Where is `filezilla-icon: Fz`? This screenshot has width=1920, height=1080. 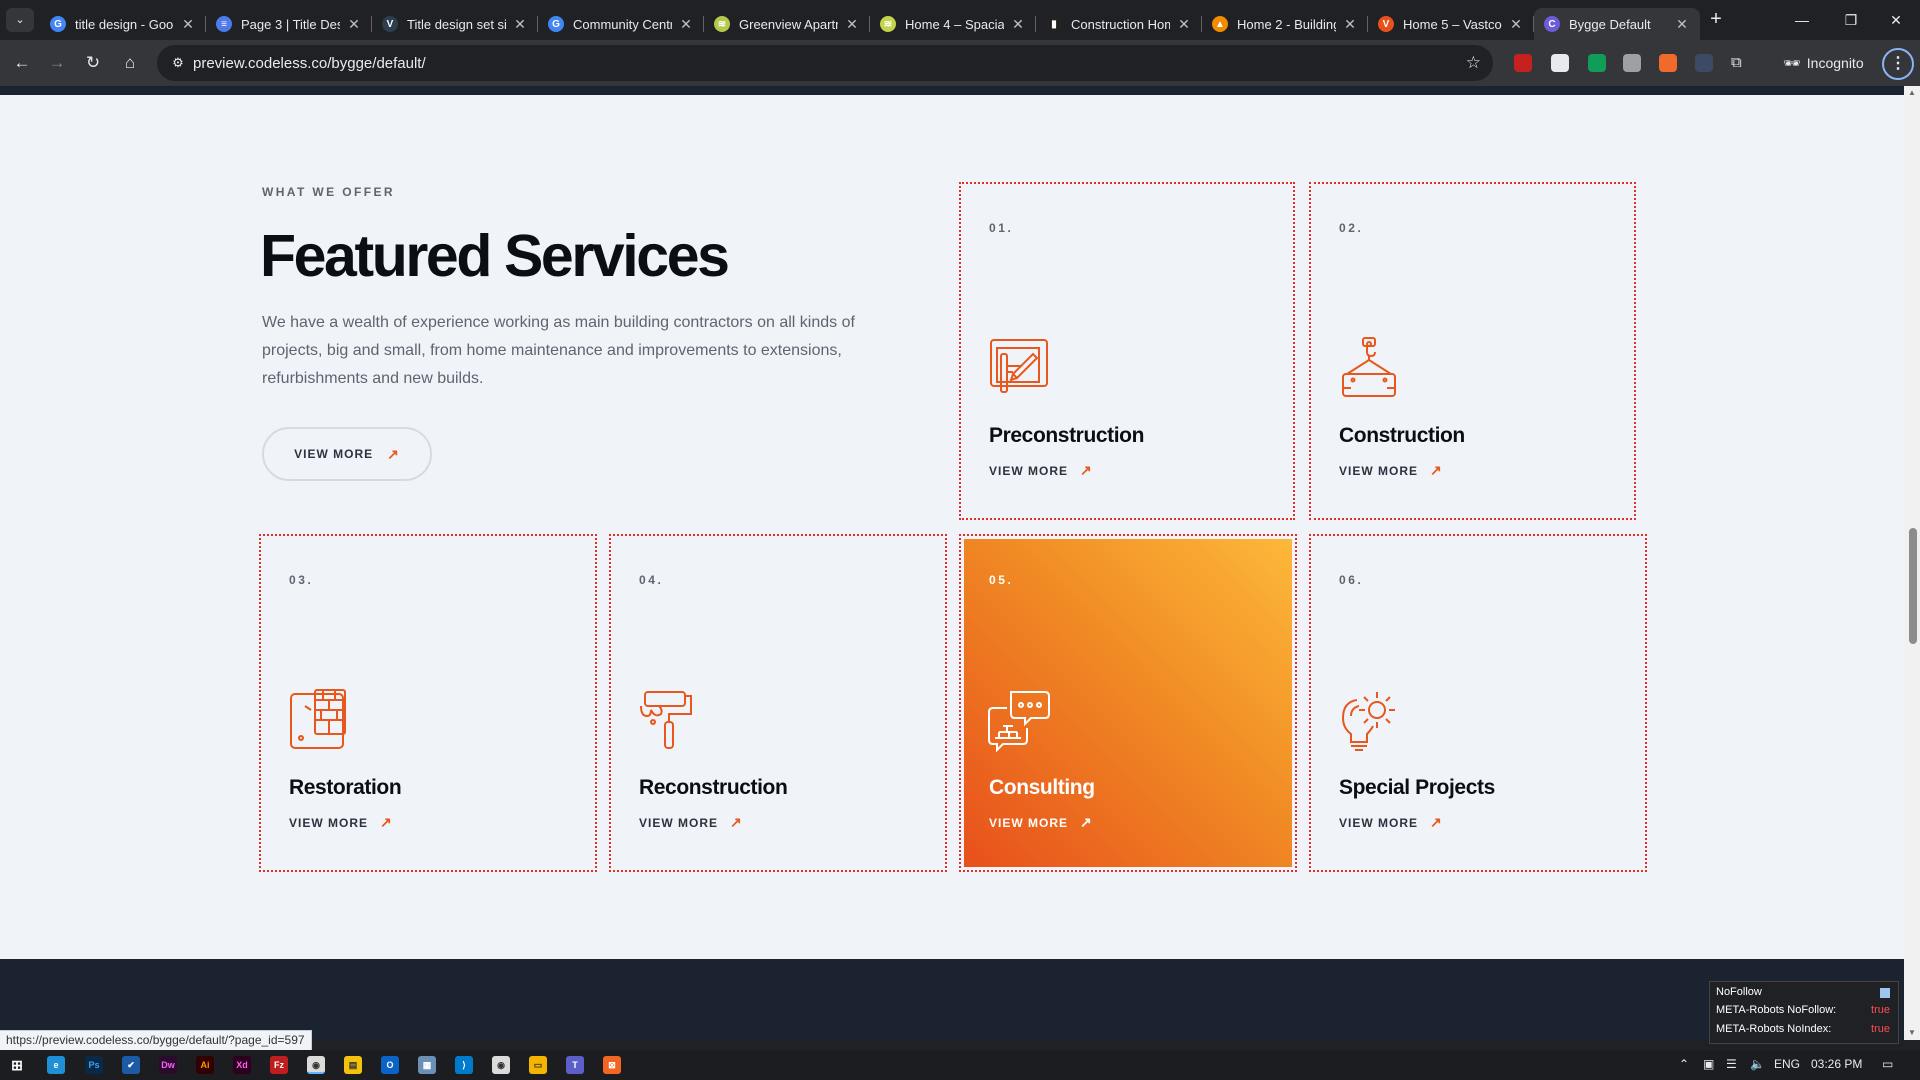 filezilla-icon: Fz is located at coordinates (279, 1065).